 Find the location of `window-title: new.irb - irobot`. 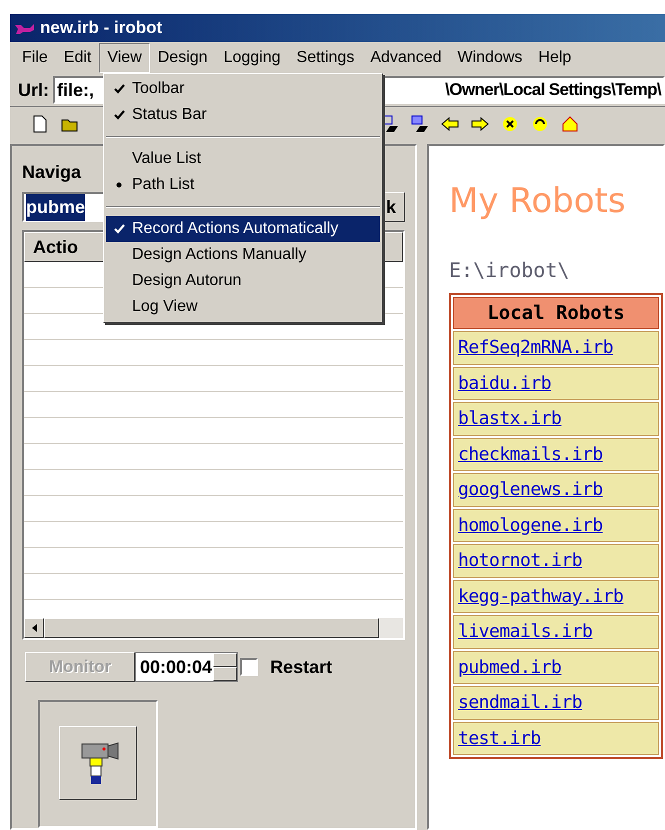

window-title: new.irb - irobot is located at coordinates (101, 28).